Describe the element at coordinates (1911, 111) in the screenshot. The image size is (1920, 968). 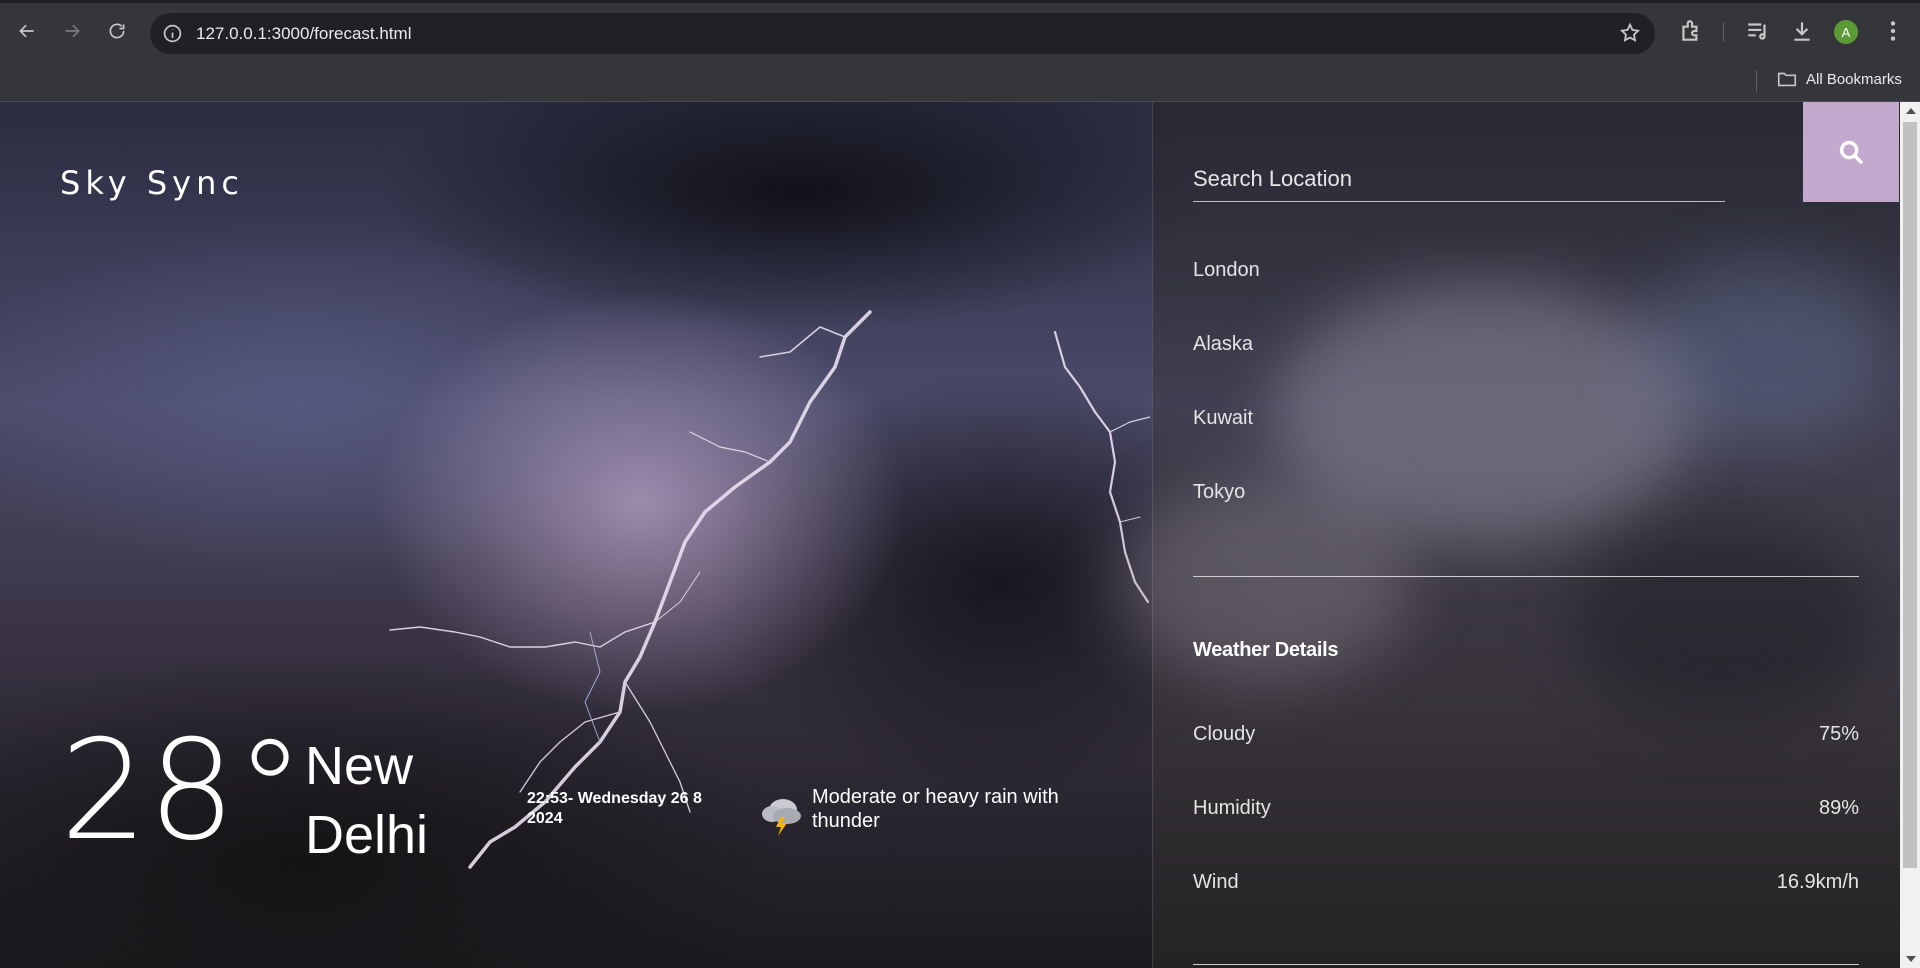
I see `scroll-up-arrow-icon` at that location.